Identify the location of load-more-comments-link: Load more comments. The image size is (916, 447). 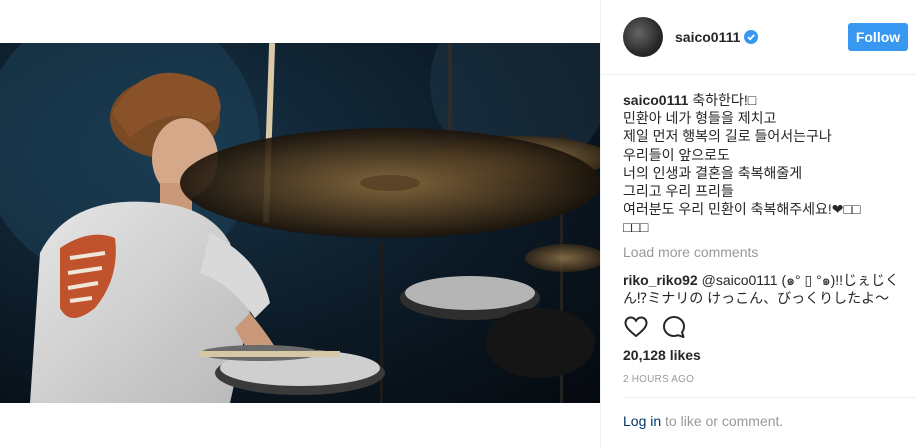
(761, 252).